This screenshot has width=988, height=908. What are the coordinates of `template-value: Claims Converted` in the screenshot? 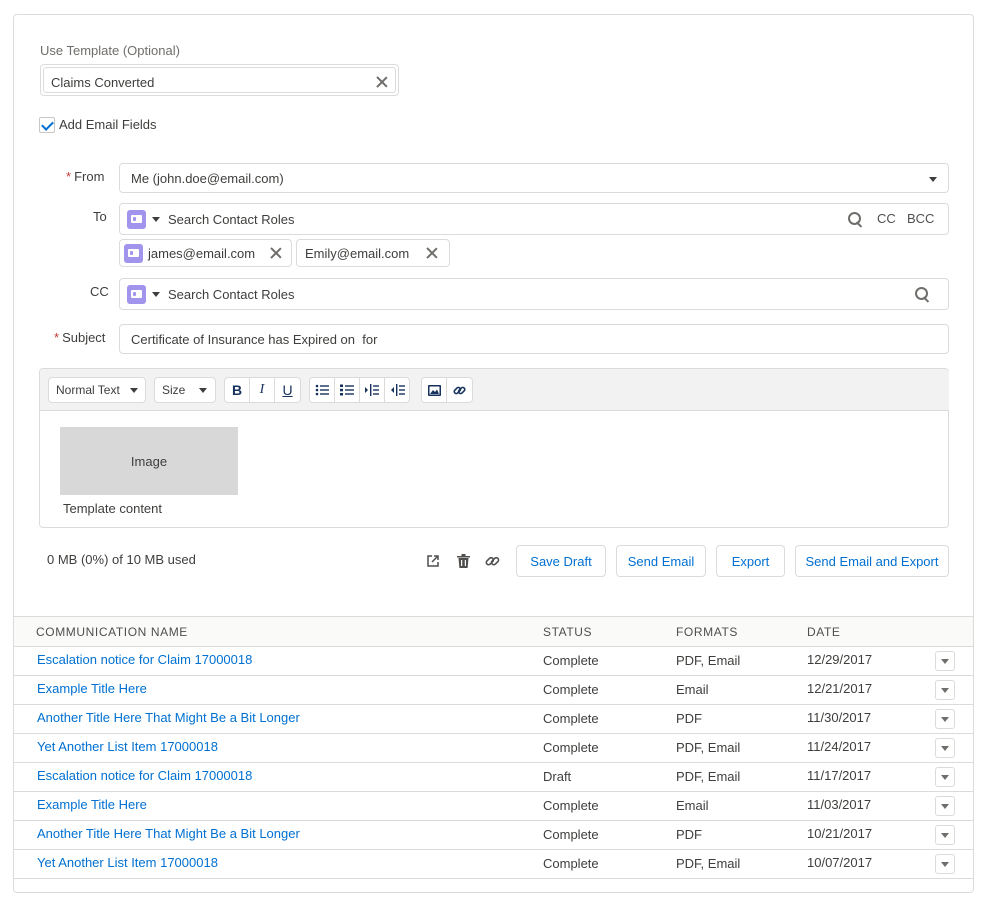 It's located at (103, 82).